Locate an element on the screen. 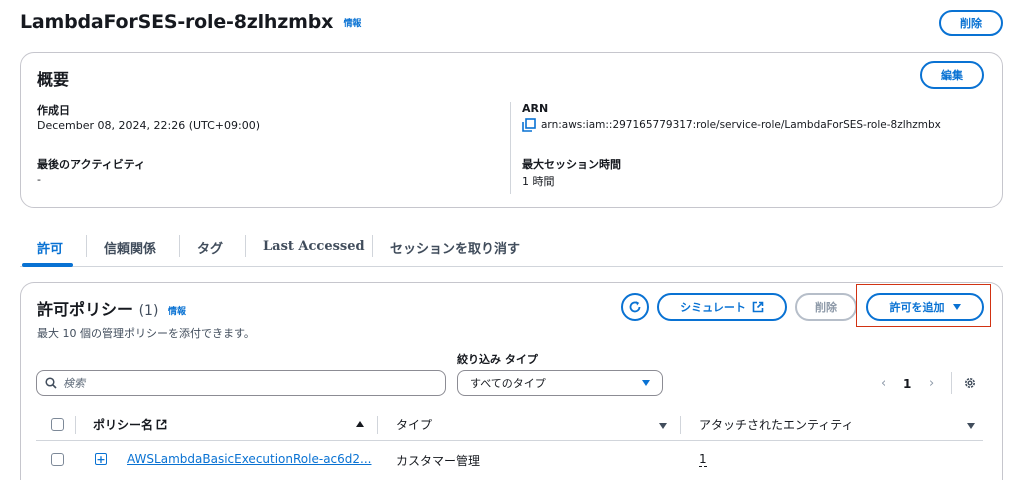 The image size is (1024, 480). tab-permissions: 許可 is located at coordinates (50, 247).